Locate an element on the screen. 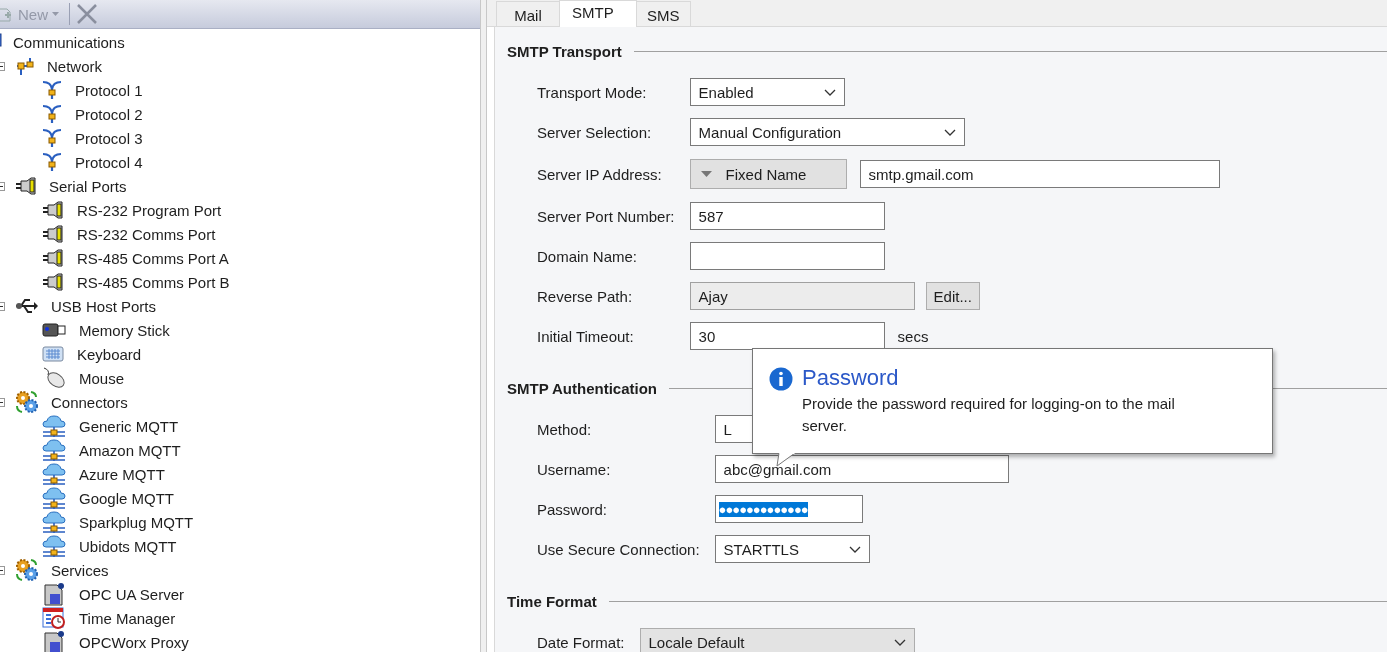 Image resolution: width=1387 pixels, height=652 pixels. text-field is located at coordinates (787, 256).